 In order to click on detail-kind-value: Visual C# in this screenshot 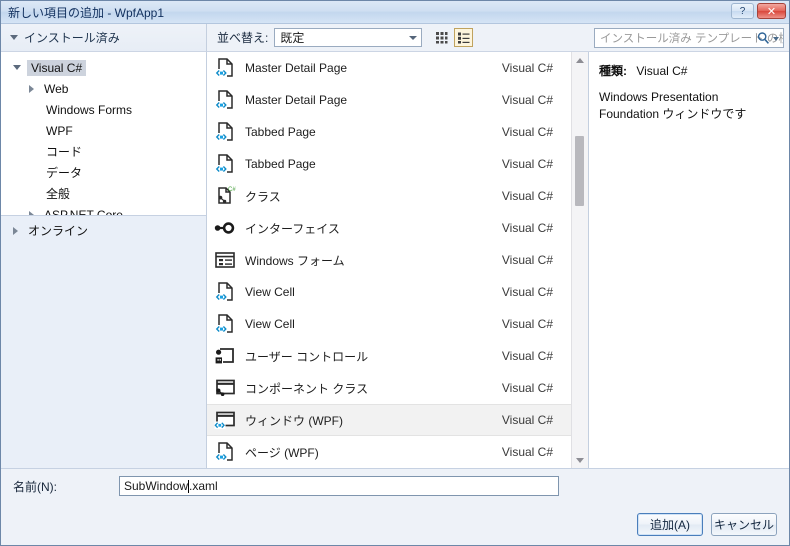, I will do `click(662, 71)`.